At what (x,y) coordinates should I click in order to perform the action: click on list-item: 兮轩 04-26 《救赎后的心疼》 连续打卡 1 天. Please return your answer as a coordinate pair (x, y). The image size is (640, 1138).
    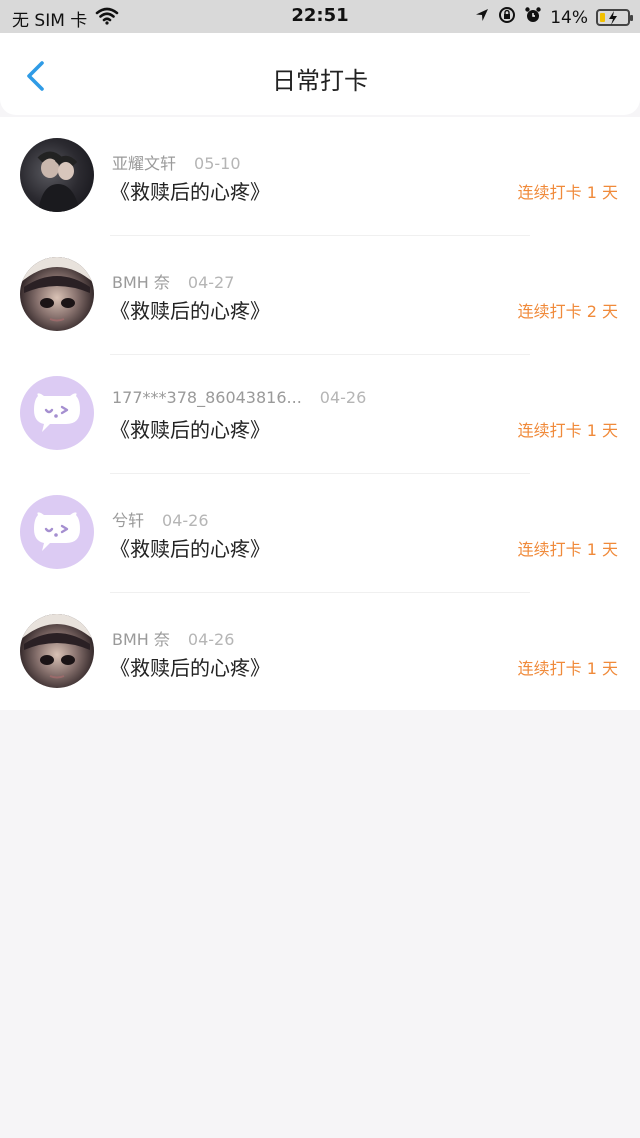
    Looking at the image, I should click on (320, 533).